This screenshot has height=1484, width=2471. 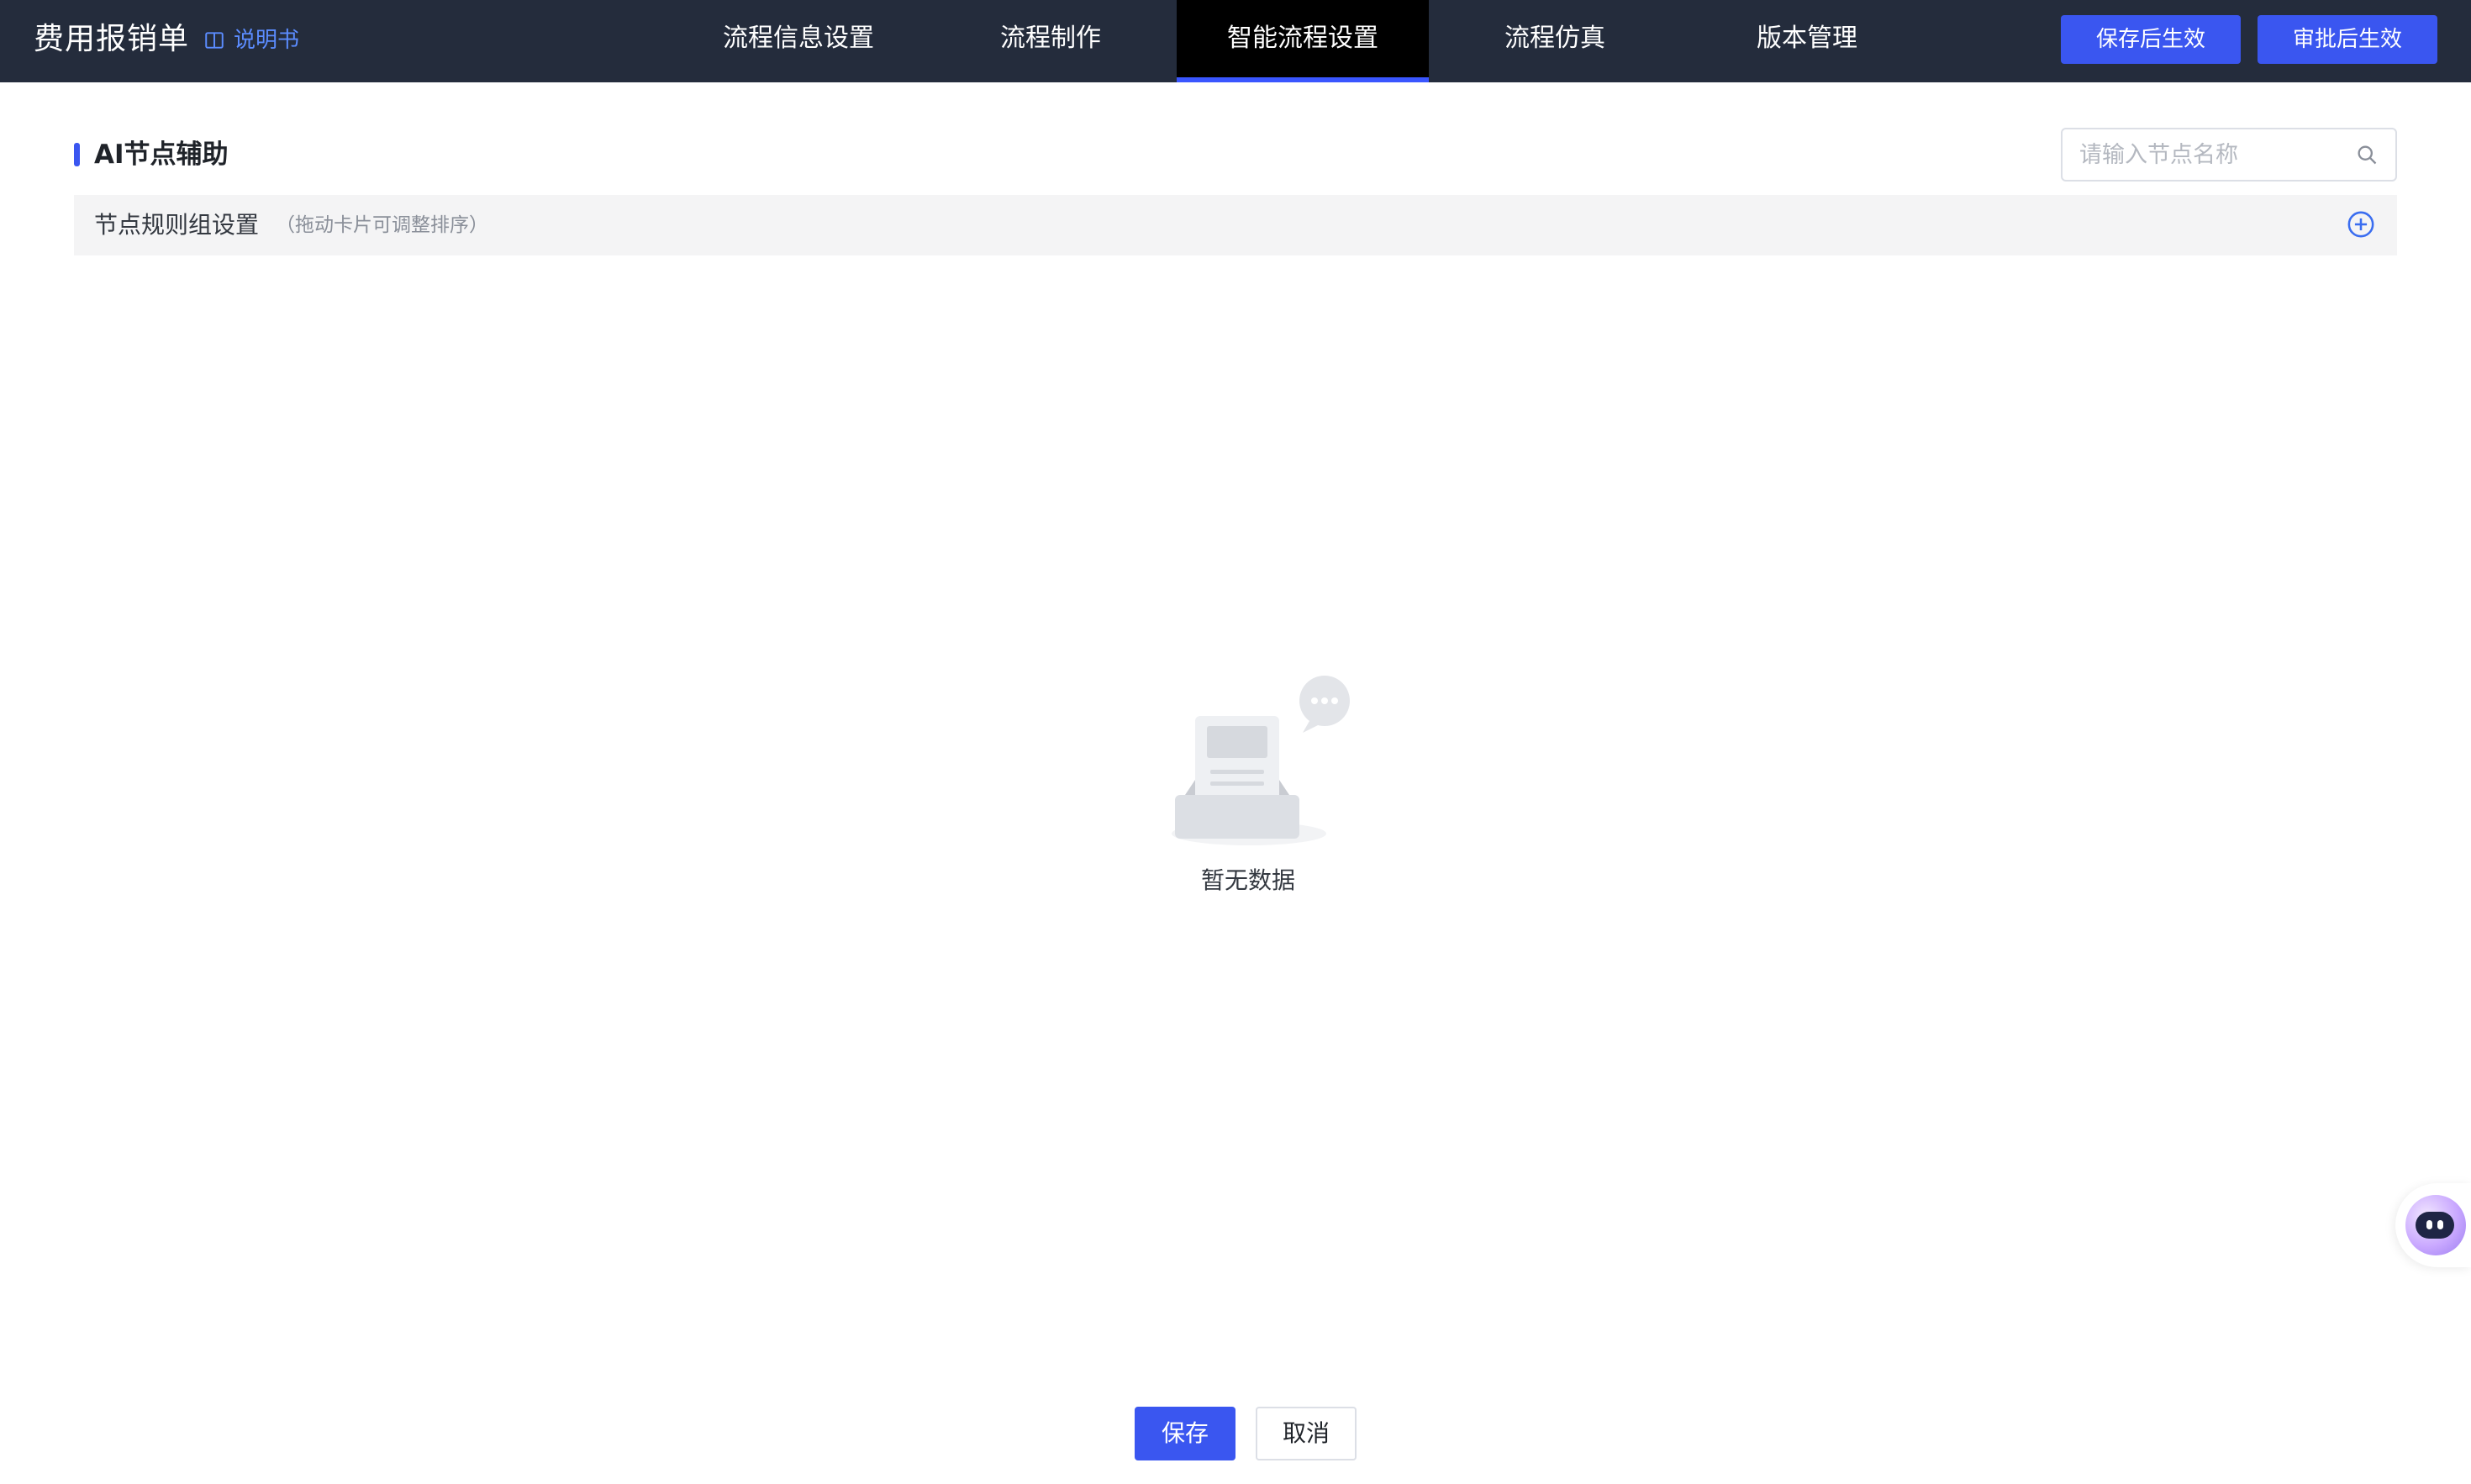 What do you see at coordinates (267, 41) in the screenshot?
I see `manual-link-label: 说明书` at bounding box center [267, 41].